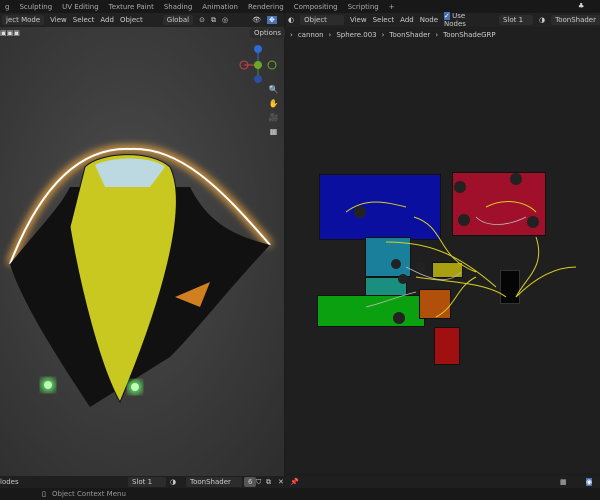 Image resolution: width=600 pixels, height=500 pixels. Describe the element at coordinates (462, 20) in the screenshot. I see `use-nodes-checkbox: ✓ Use Nodes` at that location.